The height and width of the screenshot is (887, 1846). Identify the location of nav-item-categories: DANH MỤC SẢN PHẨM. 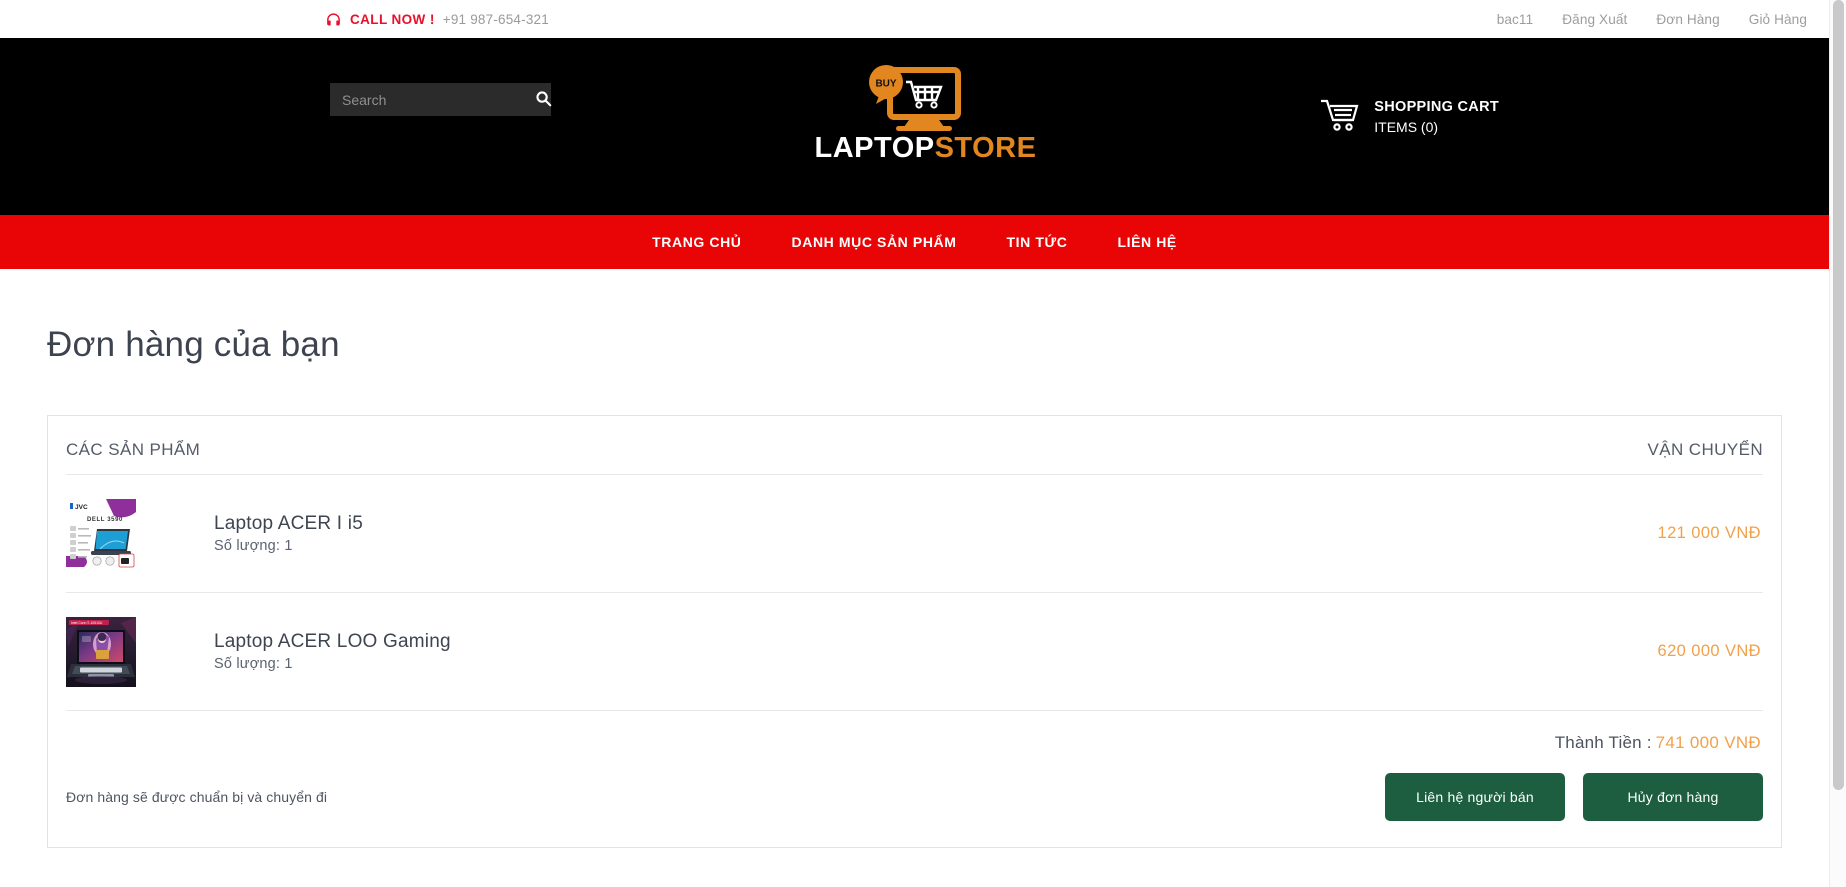
(874, 242).